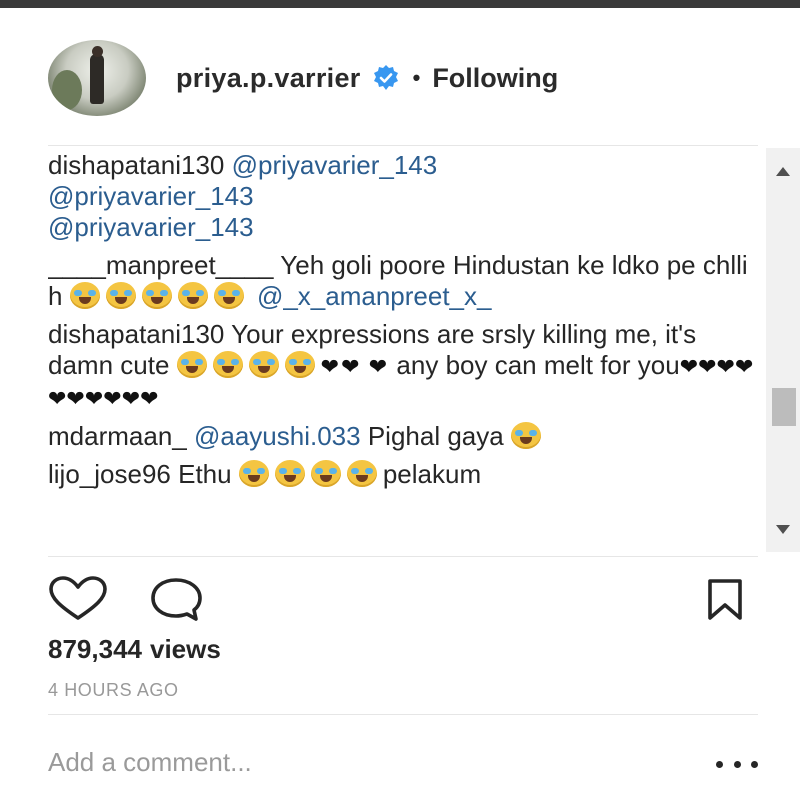 The width and height of the screenshot is (800, 800). Describe the element at coordinates (783, 529) in the screenshot. I see `triangle-down-icon` at that location.